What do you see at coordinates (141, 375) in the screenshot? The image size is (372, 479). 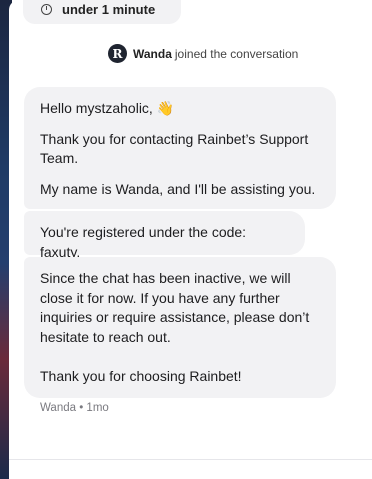 I see `message-line: Thank you for choosing Rainbet!` at bounding box center [141, 375].